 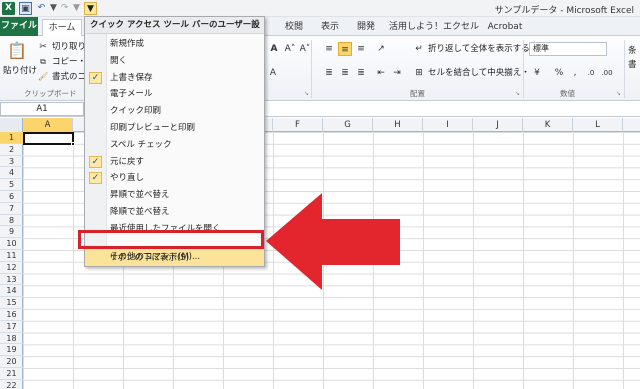 I want to click on menu-item: ✓ 上書き保存, so click(x=174, y=78).